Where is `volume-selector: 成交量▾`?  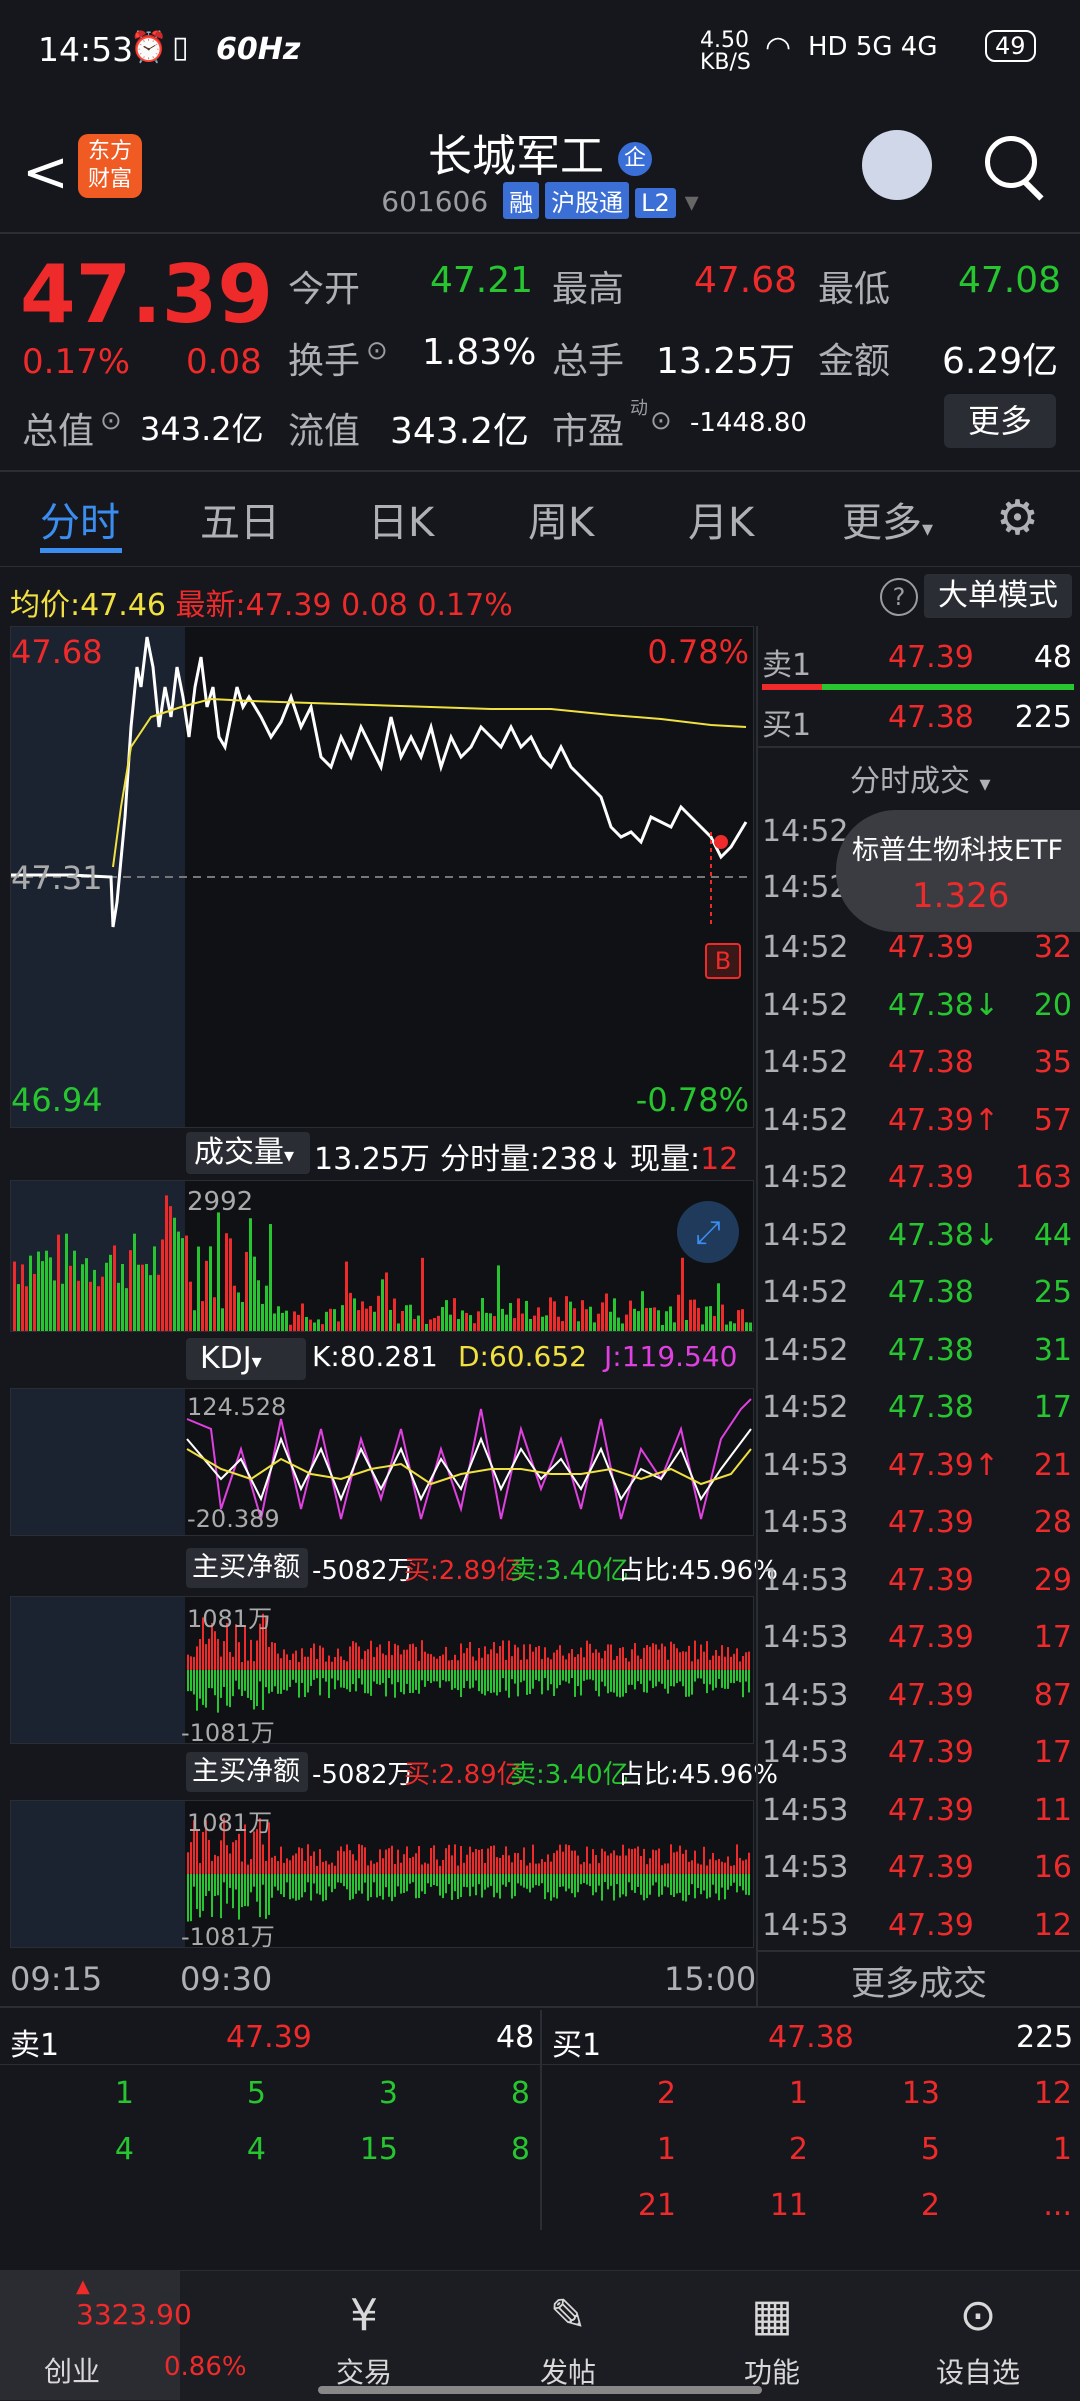
volume-selector: 成交量▾ is located at coordinates (248, 1153).